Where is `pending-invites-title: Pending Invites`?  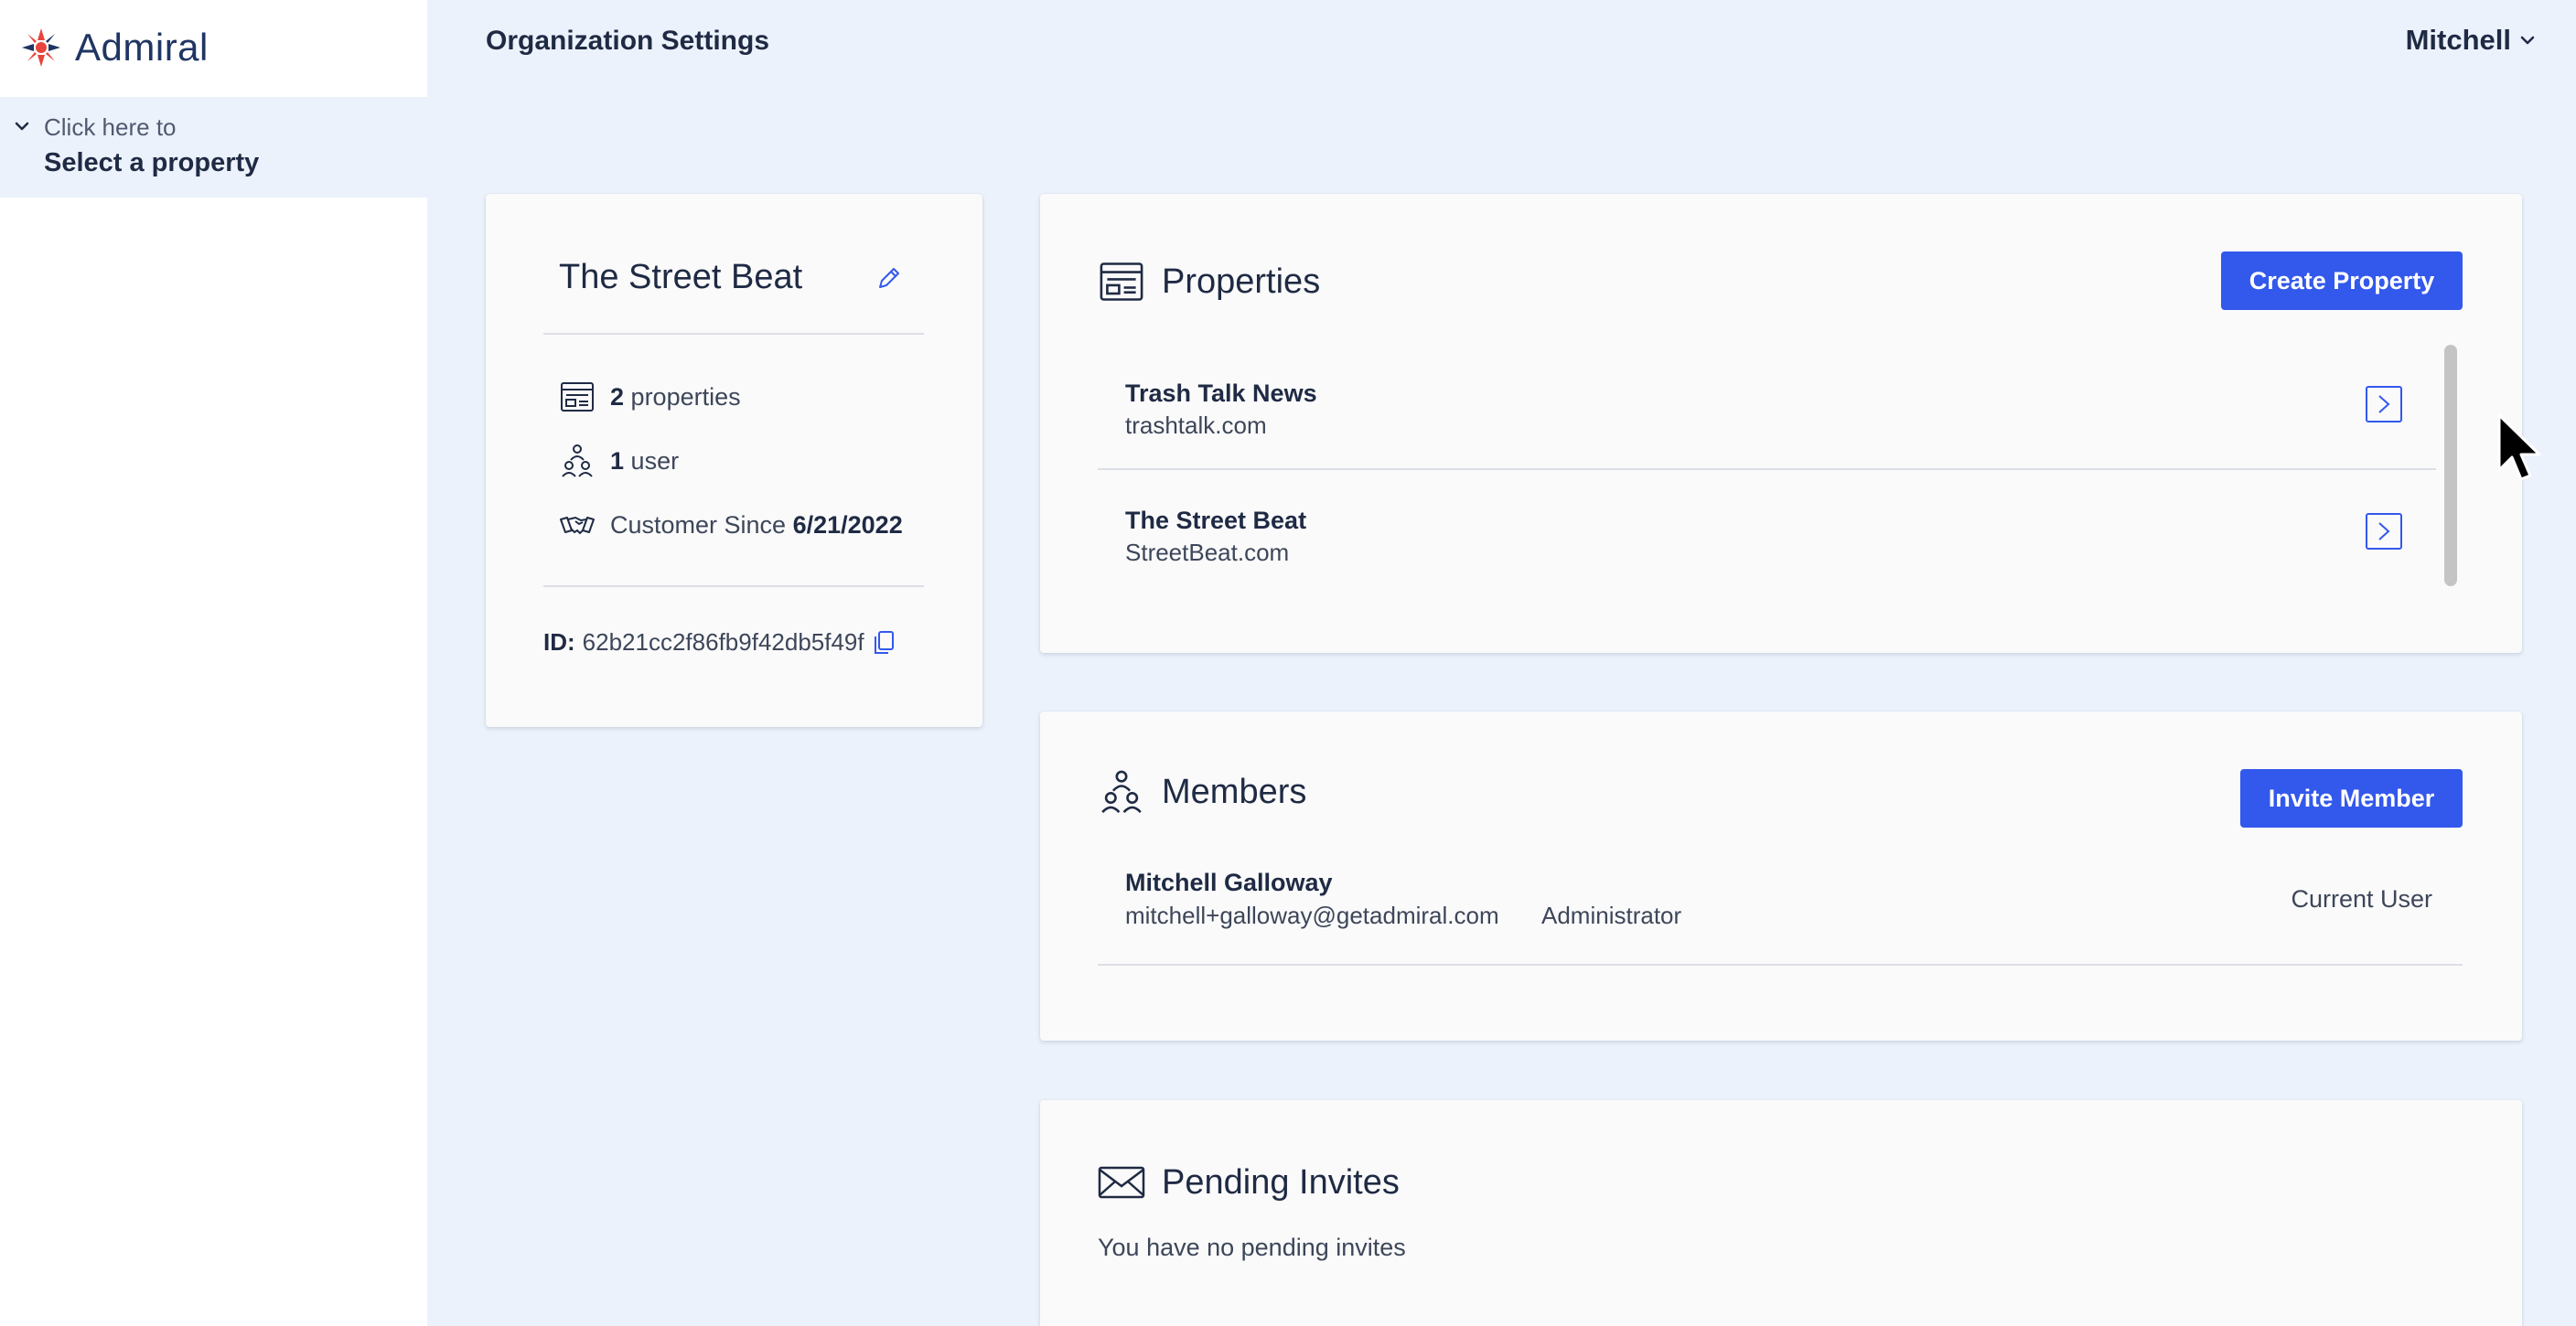 pending-invites-title: Pending Invites is located at coordinates (1281, 1182).